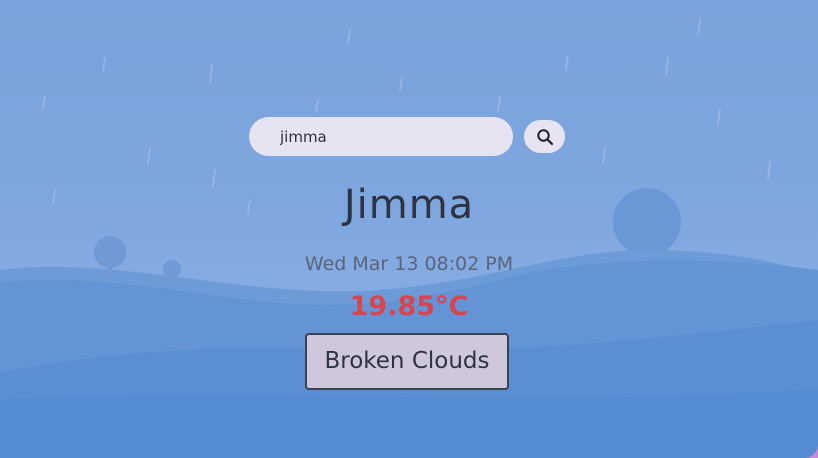  I want to click on foreground-hill, so click(409, 424).